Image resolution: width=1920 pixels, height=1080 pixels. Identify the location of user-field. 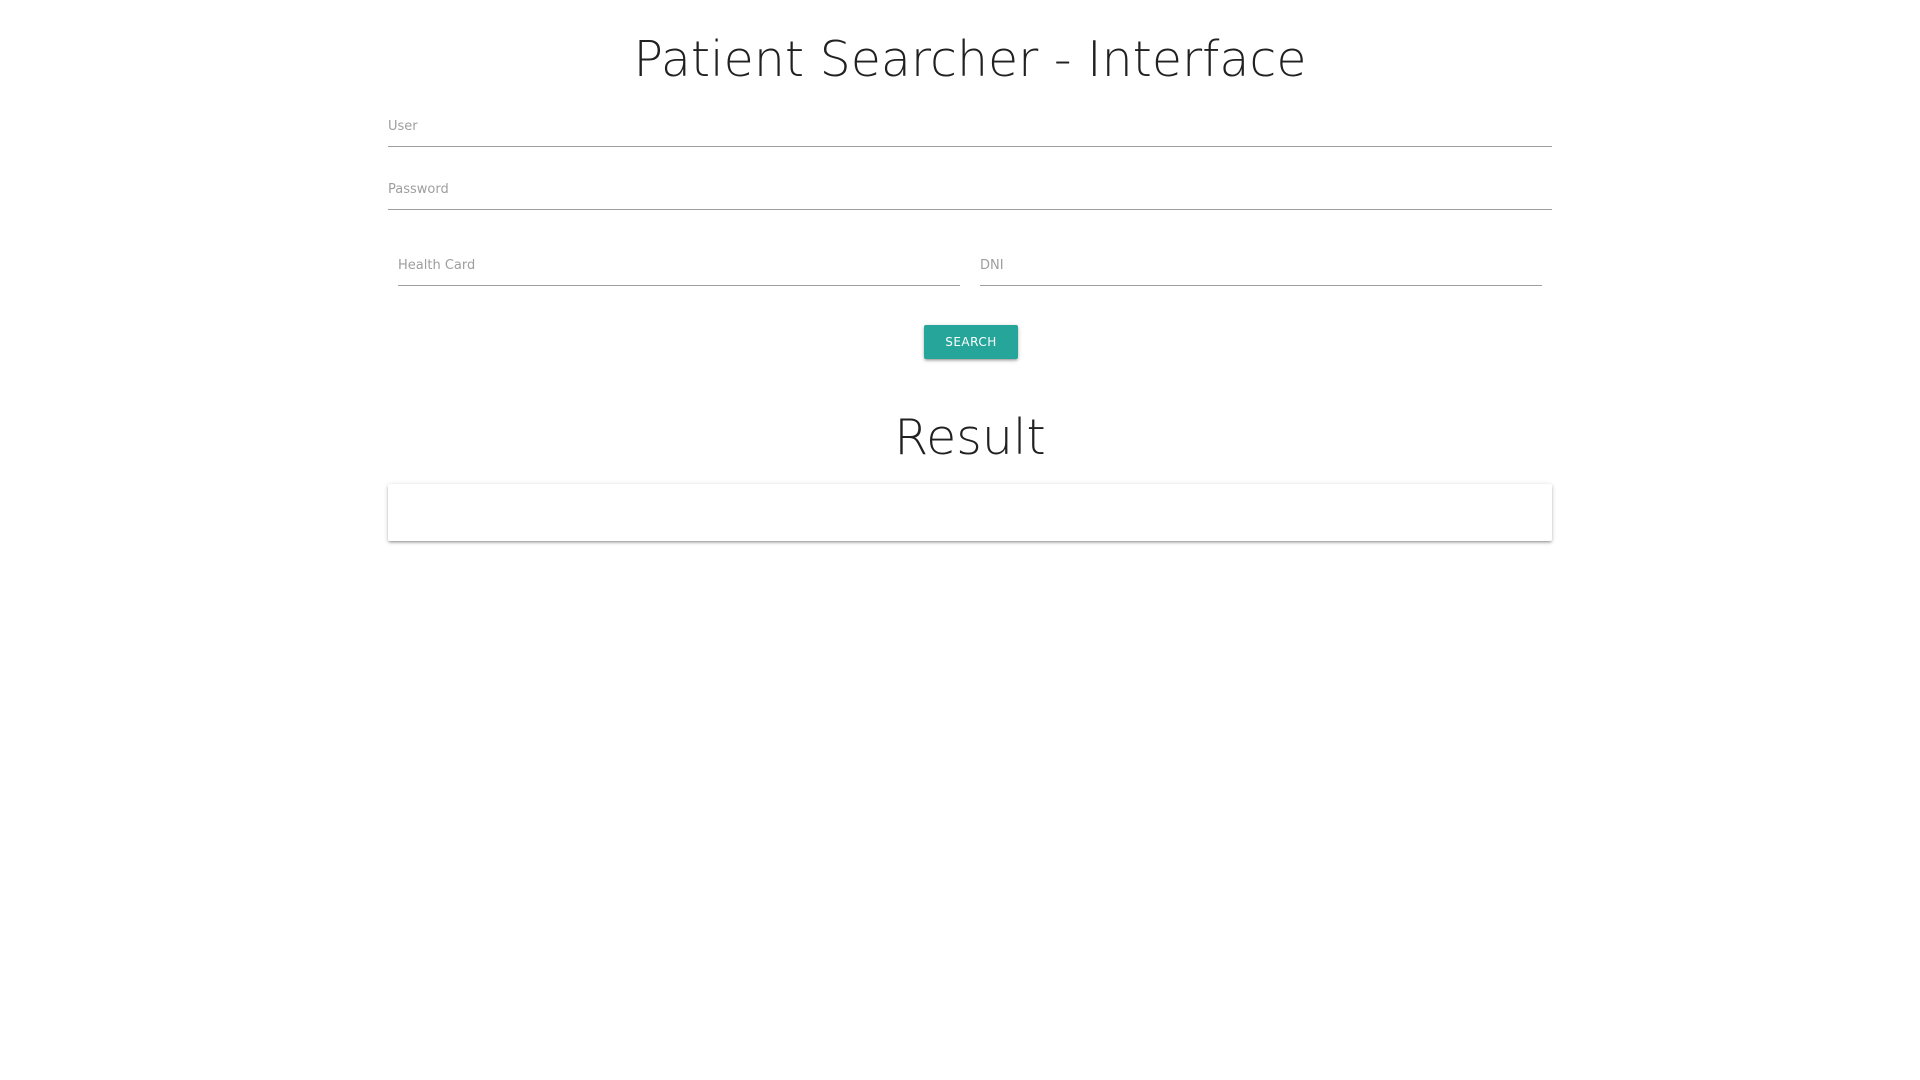
(970, 127).